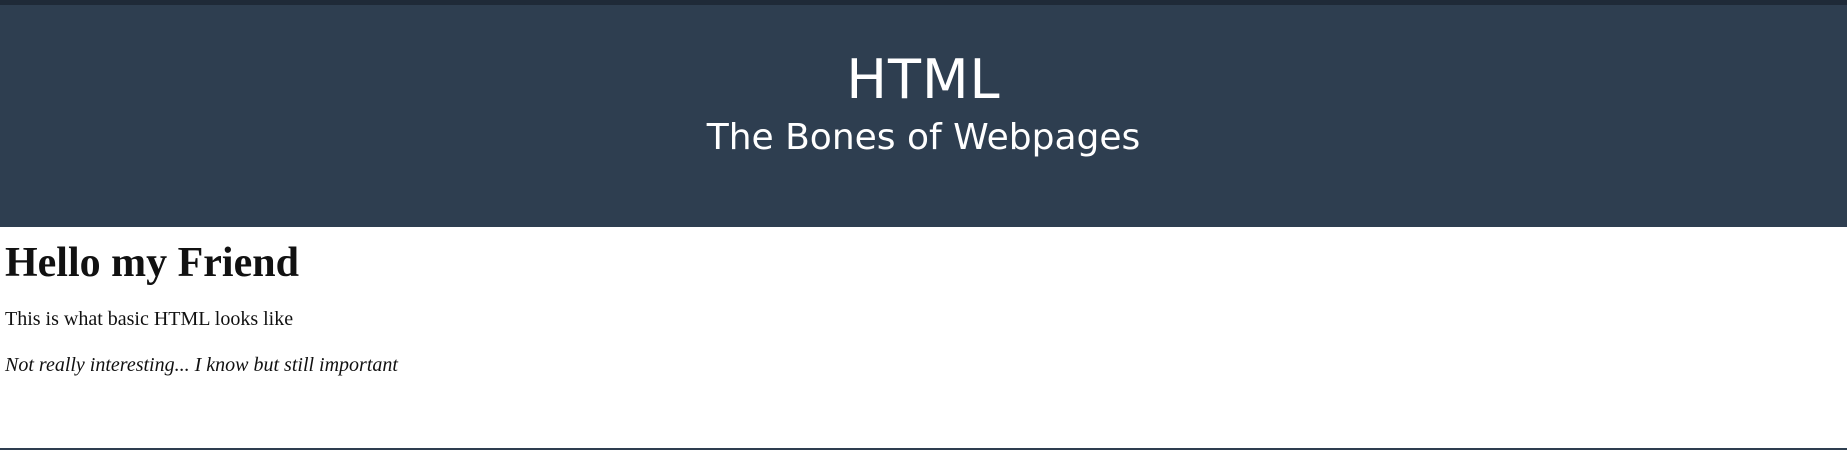  Describe the element at coordinates (923, 79) in the screenshot. I see `site-title: HTML` at that location.